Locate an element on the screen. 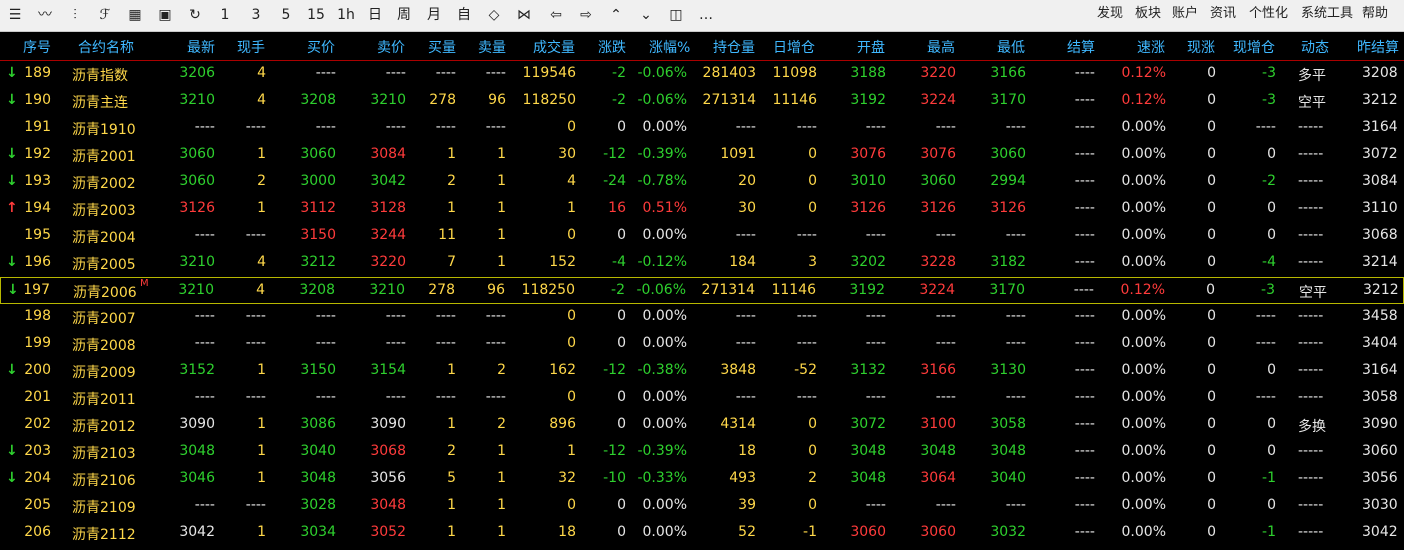  cell-现涨: 0 is located at coordinates (1211, 208).